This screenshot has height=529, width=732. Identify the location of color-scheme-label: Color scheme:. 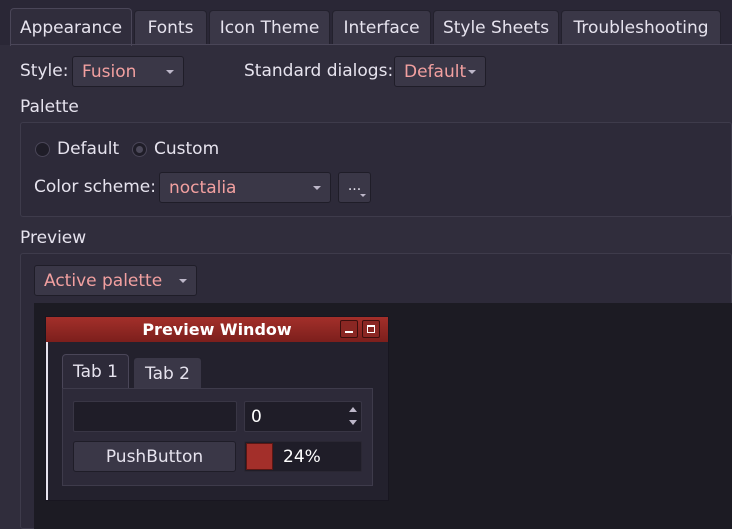
(95, 187).